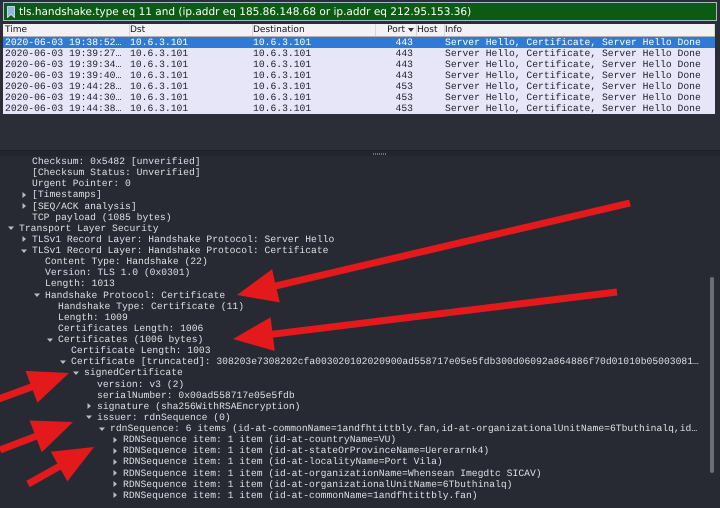  Describe the element at coordinates (117, 272) in the screenshot. I see `tree-item: Version: TLS 1.0 (0x0301)` at that location.